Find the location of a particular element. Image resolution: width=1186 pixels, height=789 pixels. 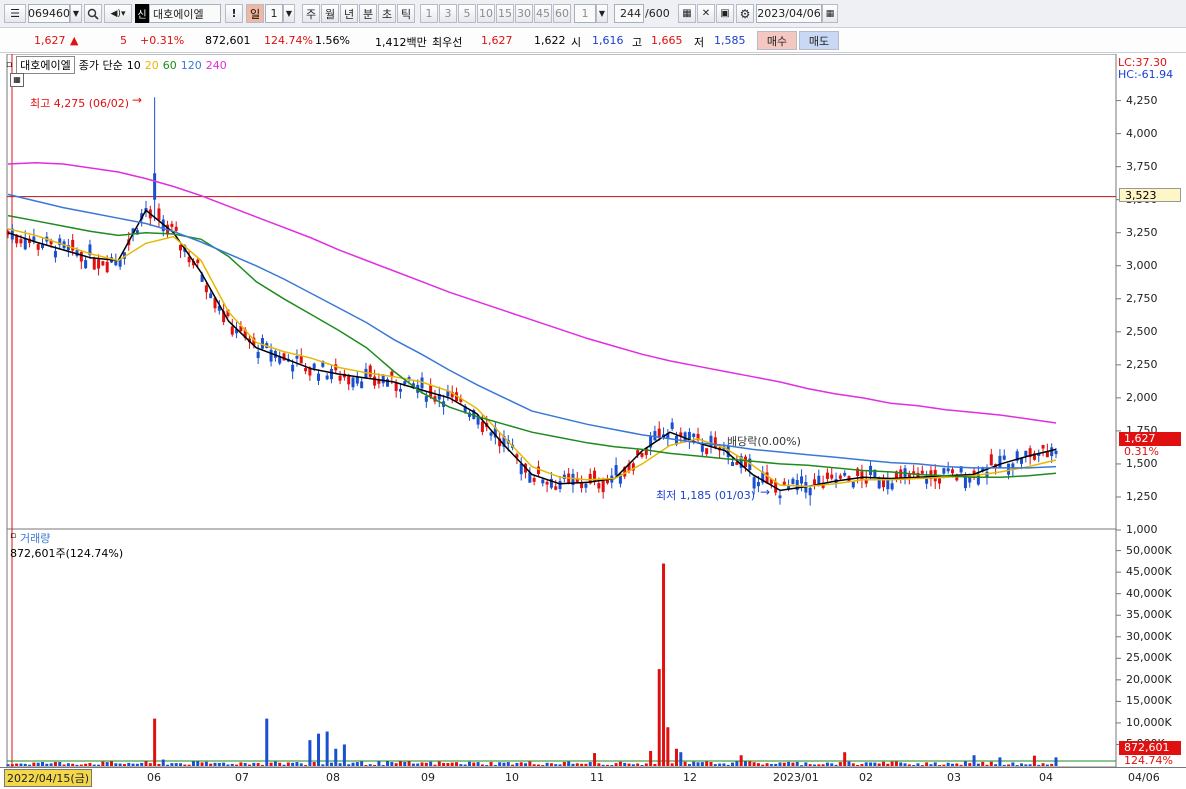

price-tick-label: 4,000 is located at coordinates (1142, 133).